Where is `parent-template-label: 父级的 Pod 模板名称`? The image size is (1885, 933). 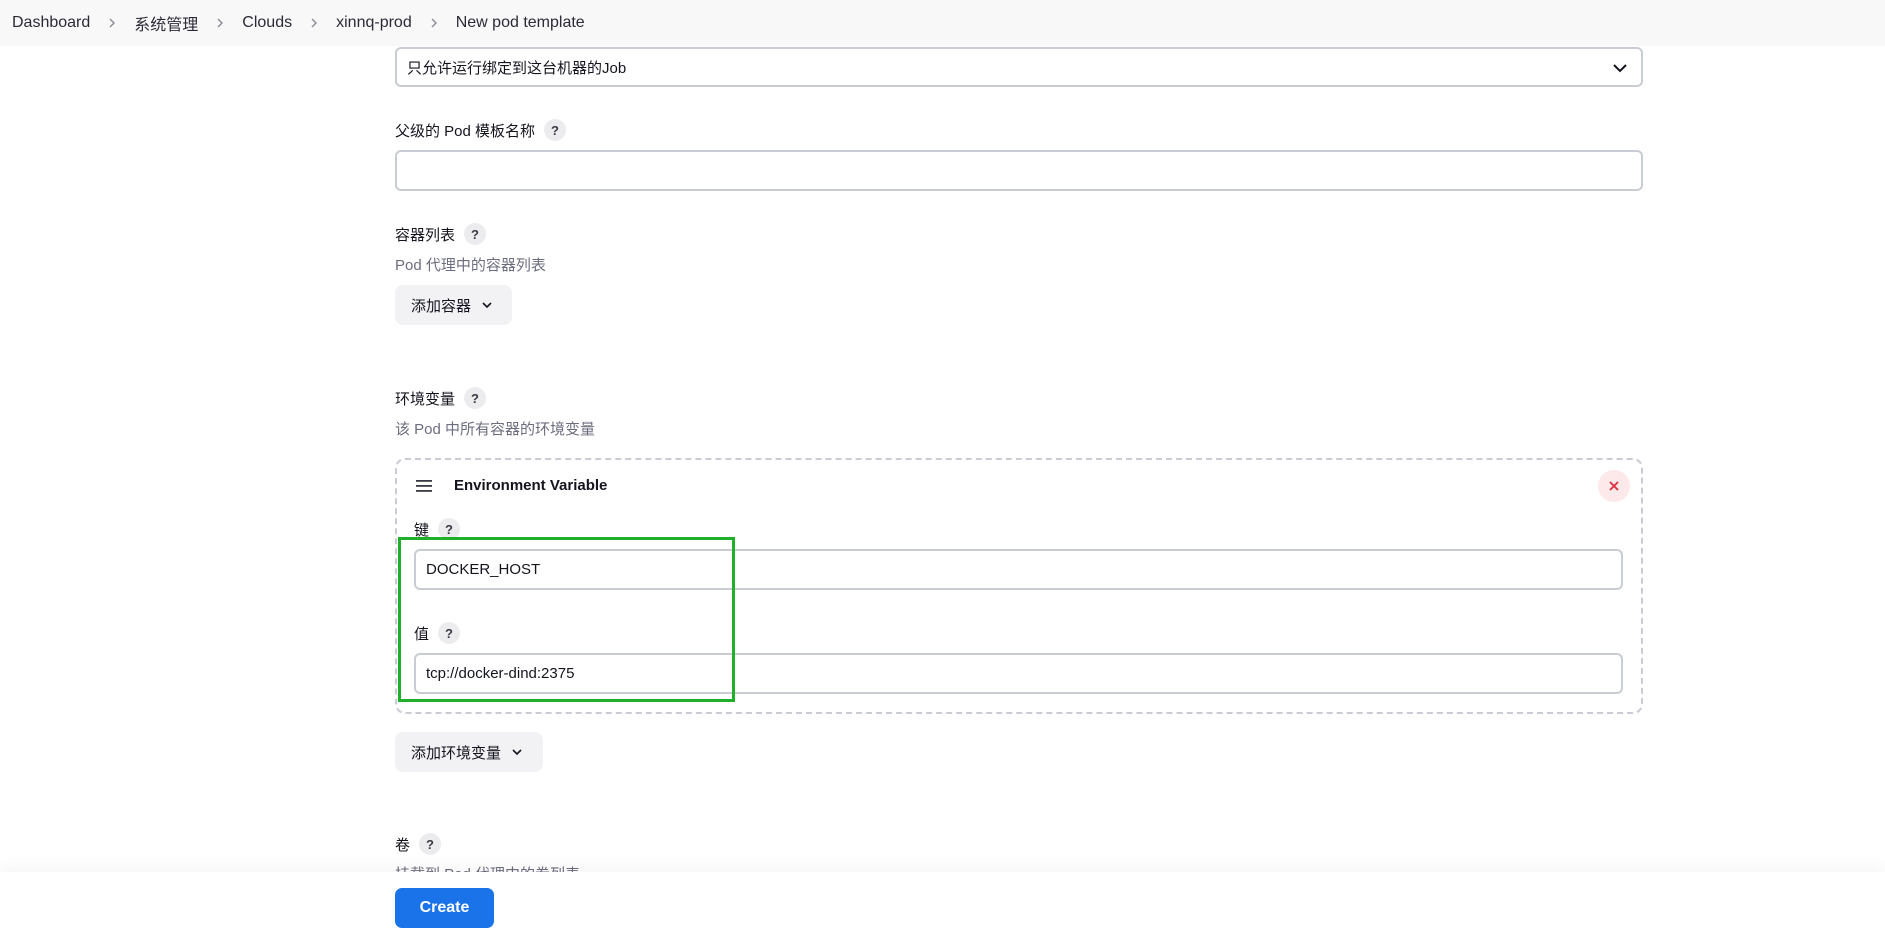 parent-template-label: 父级的 Pod 模板名称 is located at coordinates (465, 131).